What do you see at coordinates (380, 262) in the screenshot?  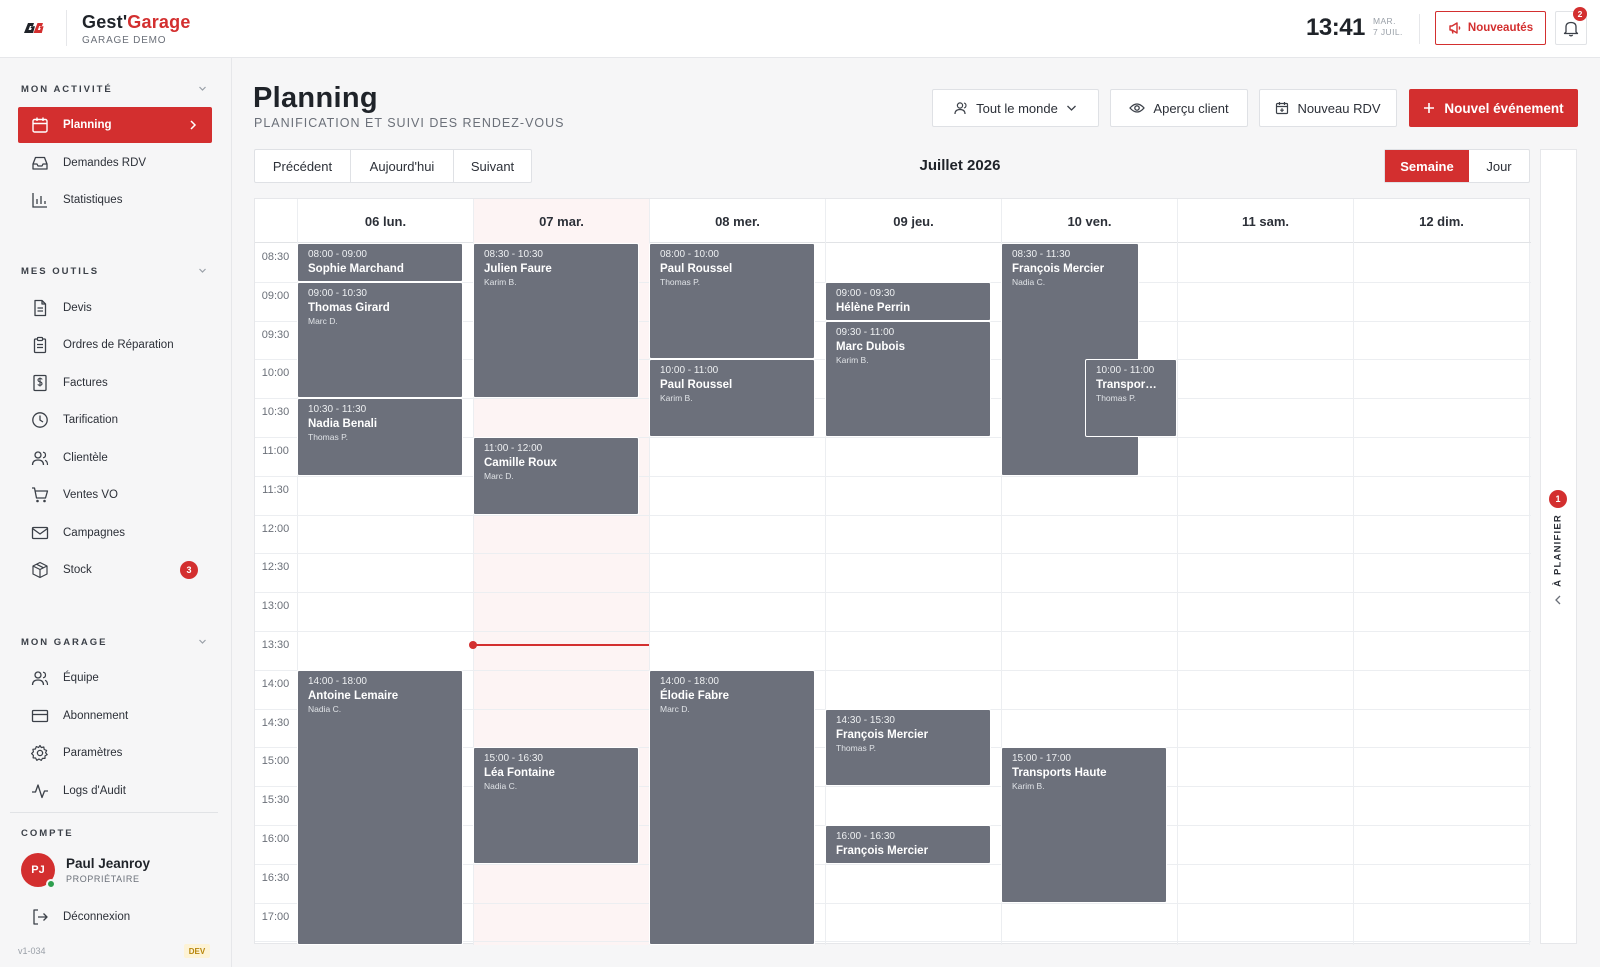 I see `appointment-block: 08:00 - 09:00 Sophie Marchand` at bounding box center [380, 262].